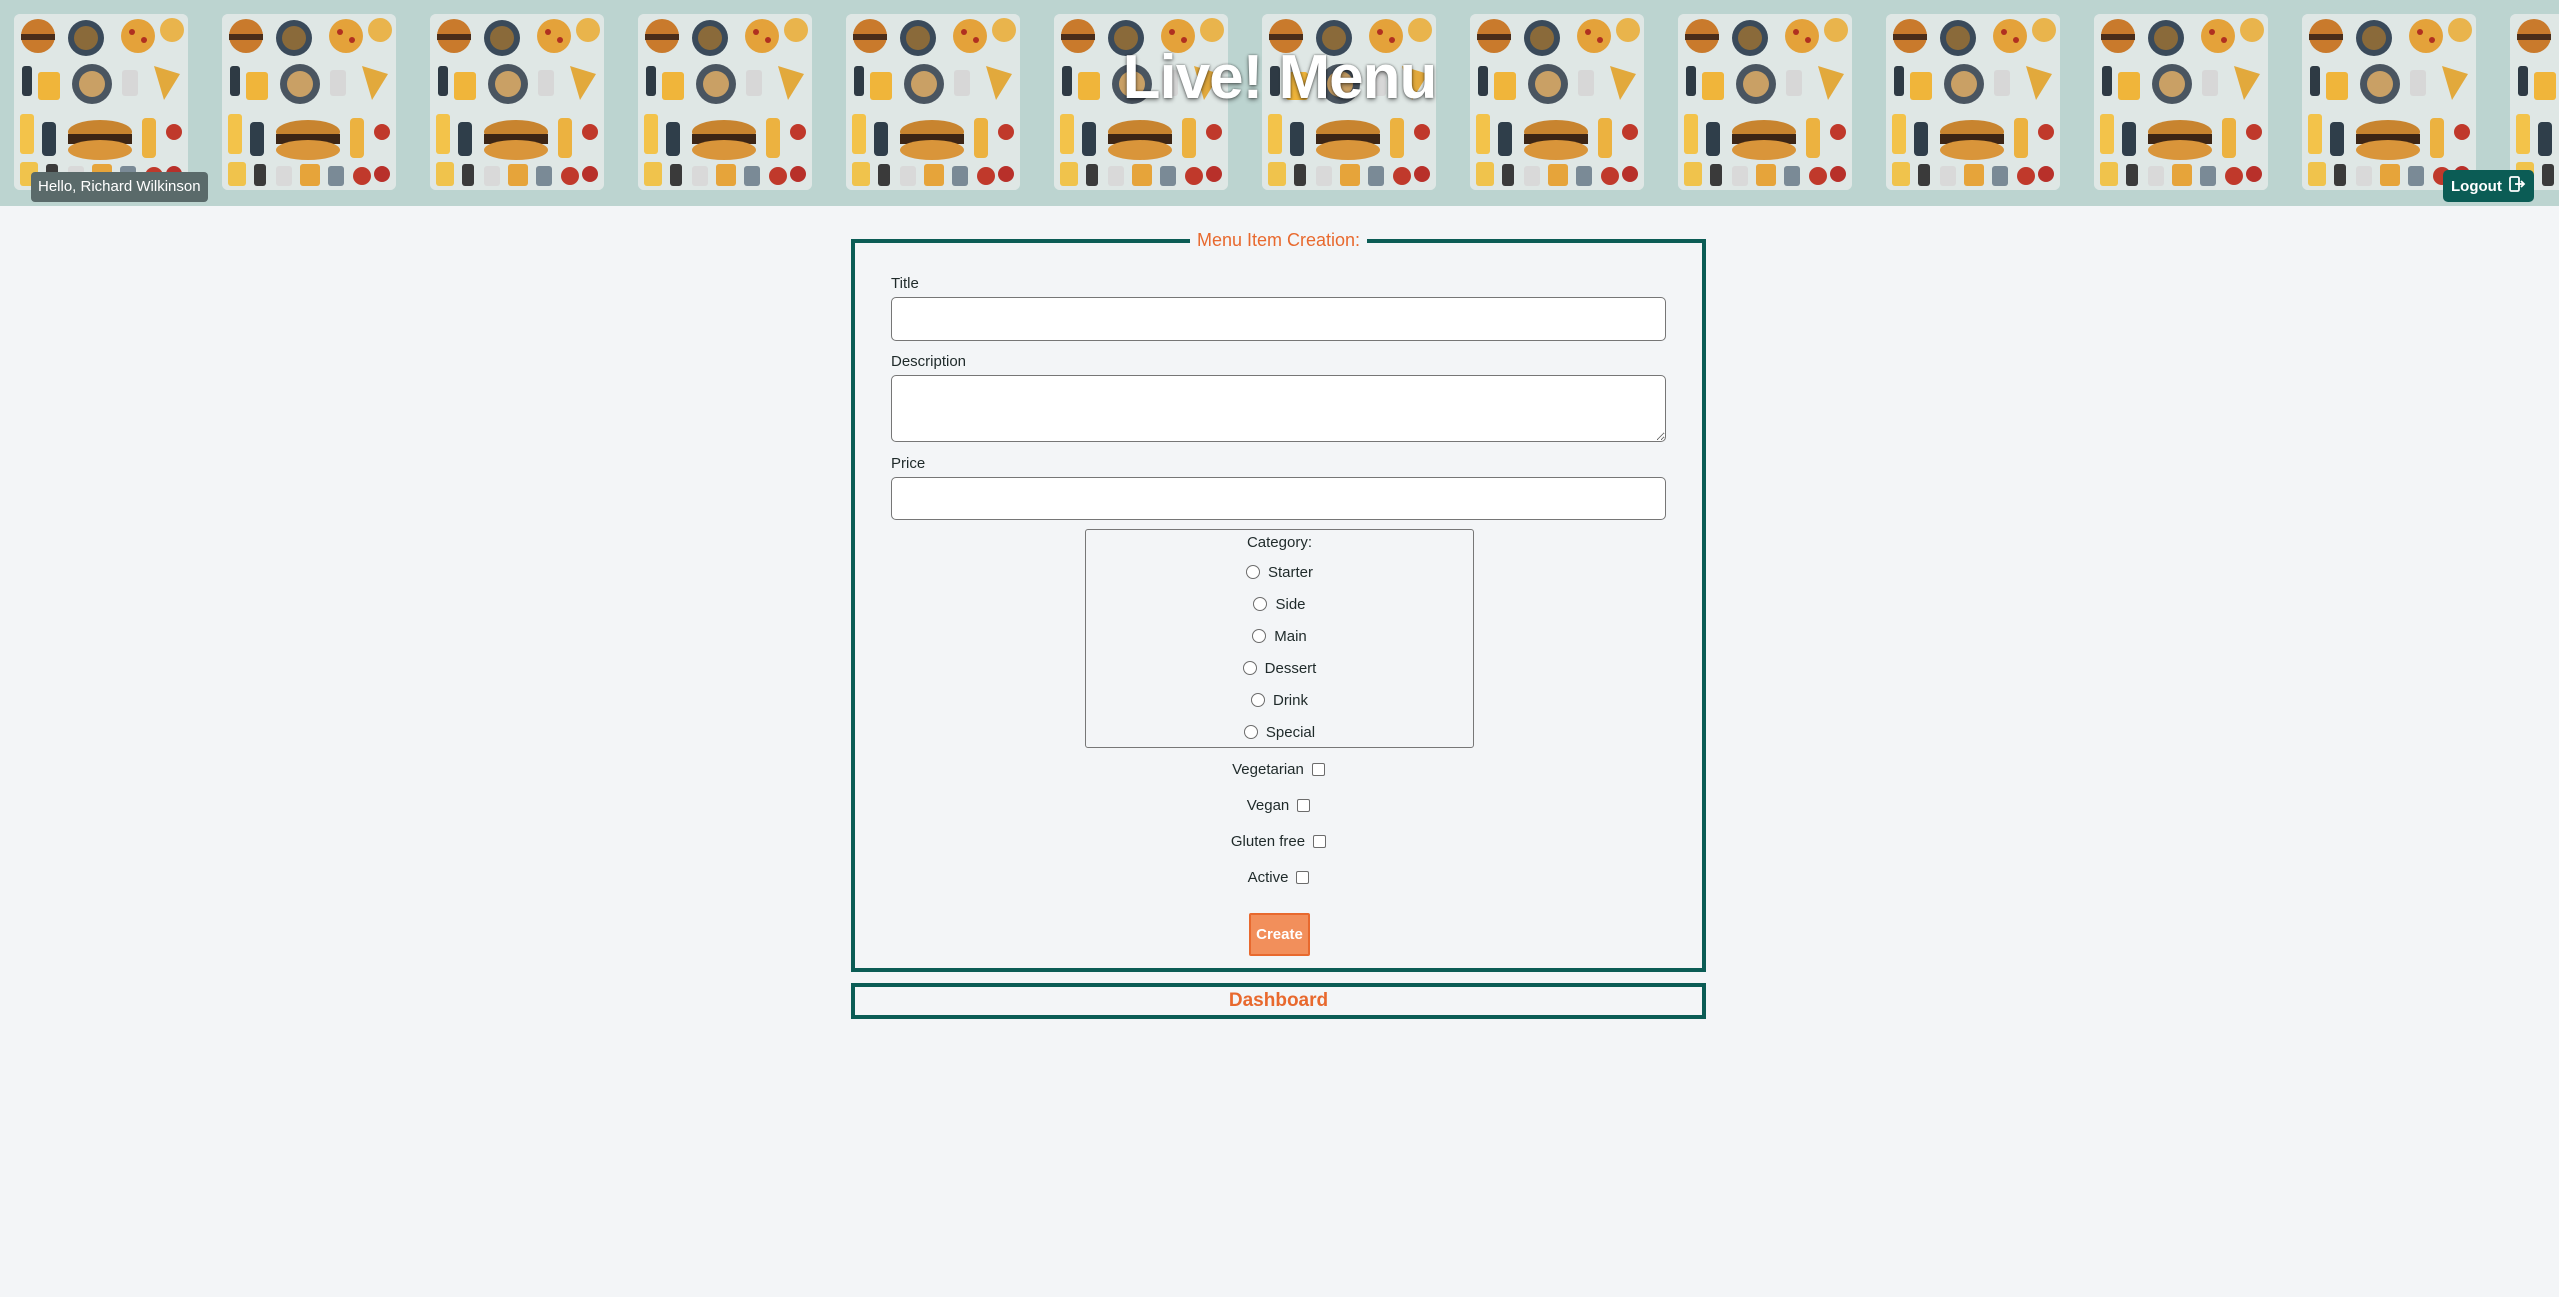 This screenshot has height=1297, width=2559. What do you see at coordinates (1279, 934) in the screenshot?
I see `create-button: Create` at bounding box center [1279, 934].